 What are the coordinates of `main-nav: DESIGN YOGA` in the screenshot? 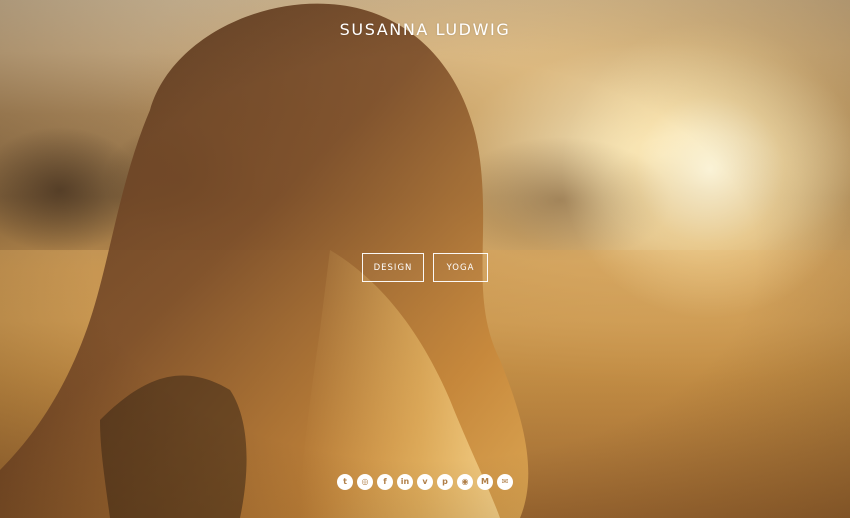 It's located at (425, 267).